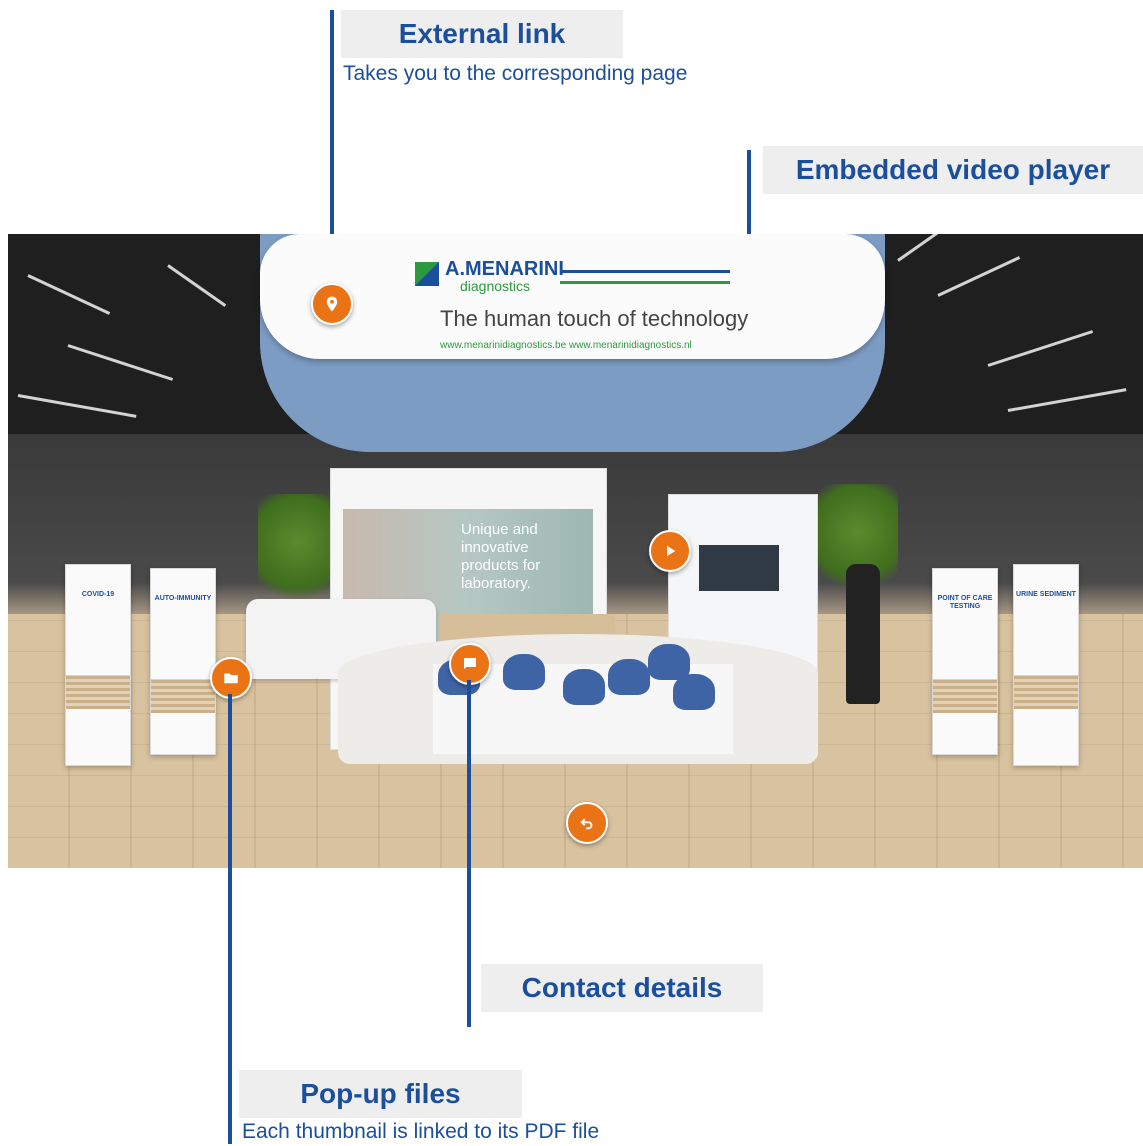 The width and height of the screenshot is (1143, 1146). I want to click on popup-files-connector, so click(230, 919).